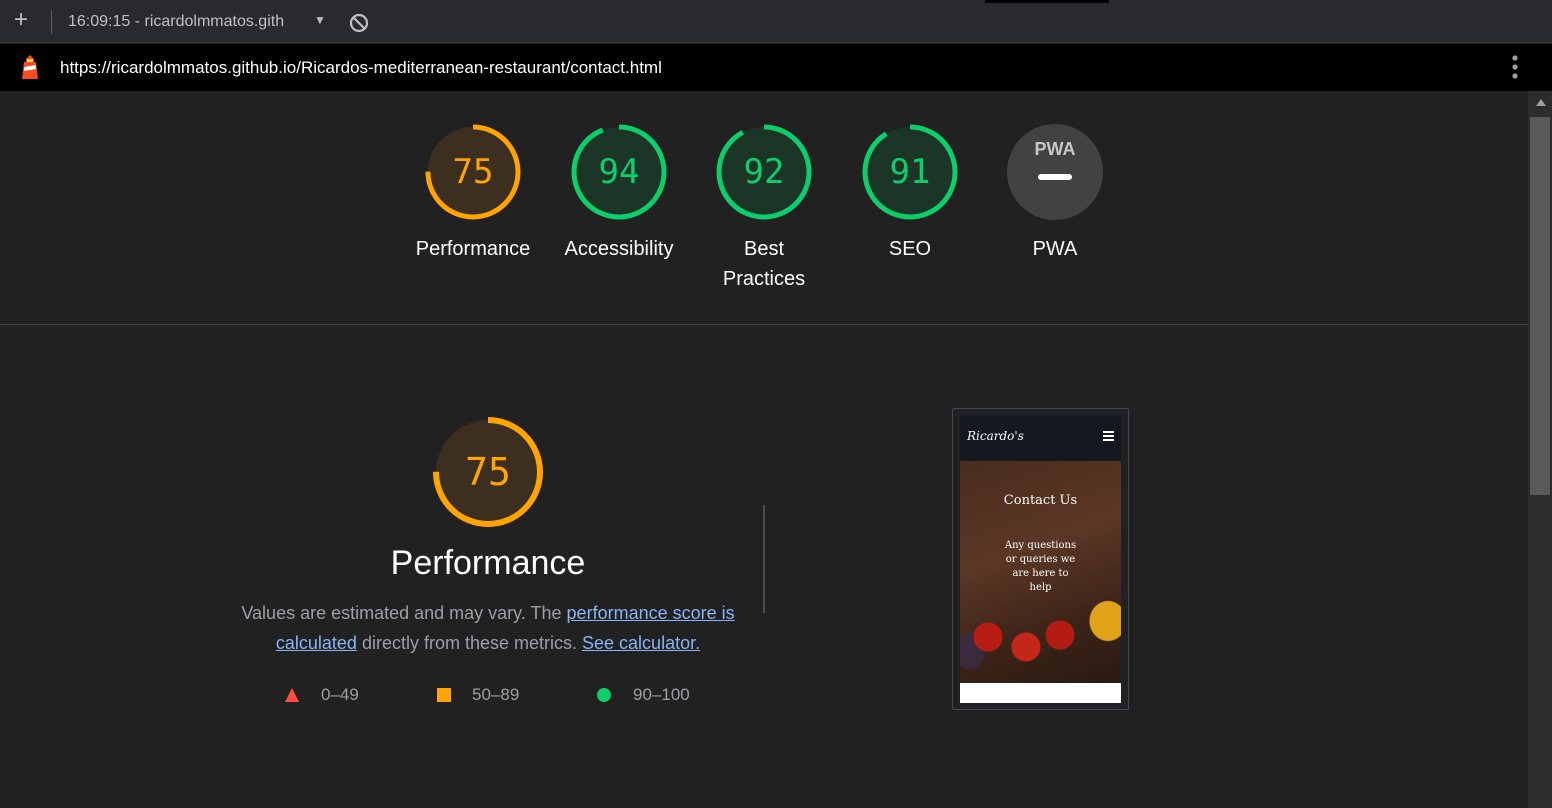 The height and width of the screenshot is (808, 1552). What do you see at coordinates (619, 172) in the screenshot?
I see `gauge-score: 94` at bounding box center [619, 172].